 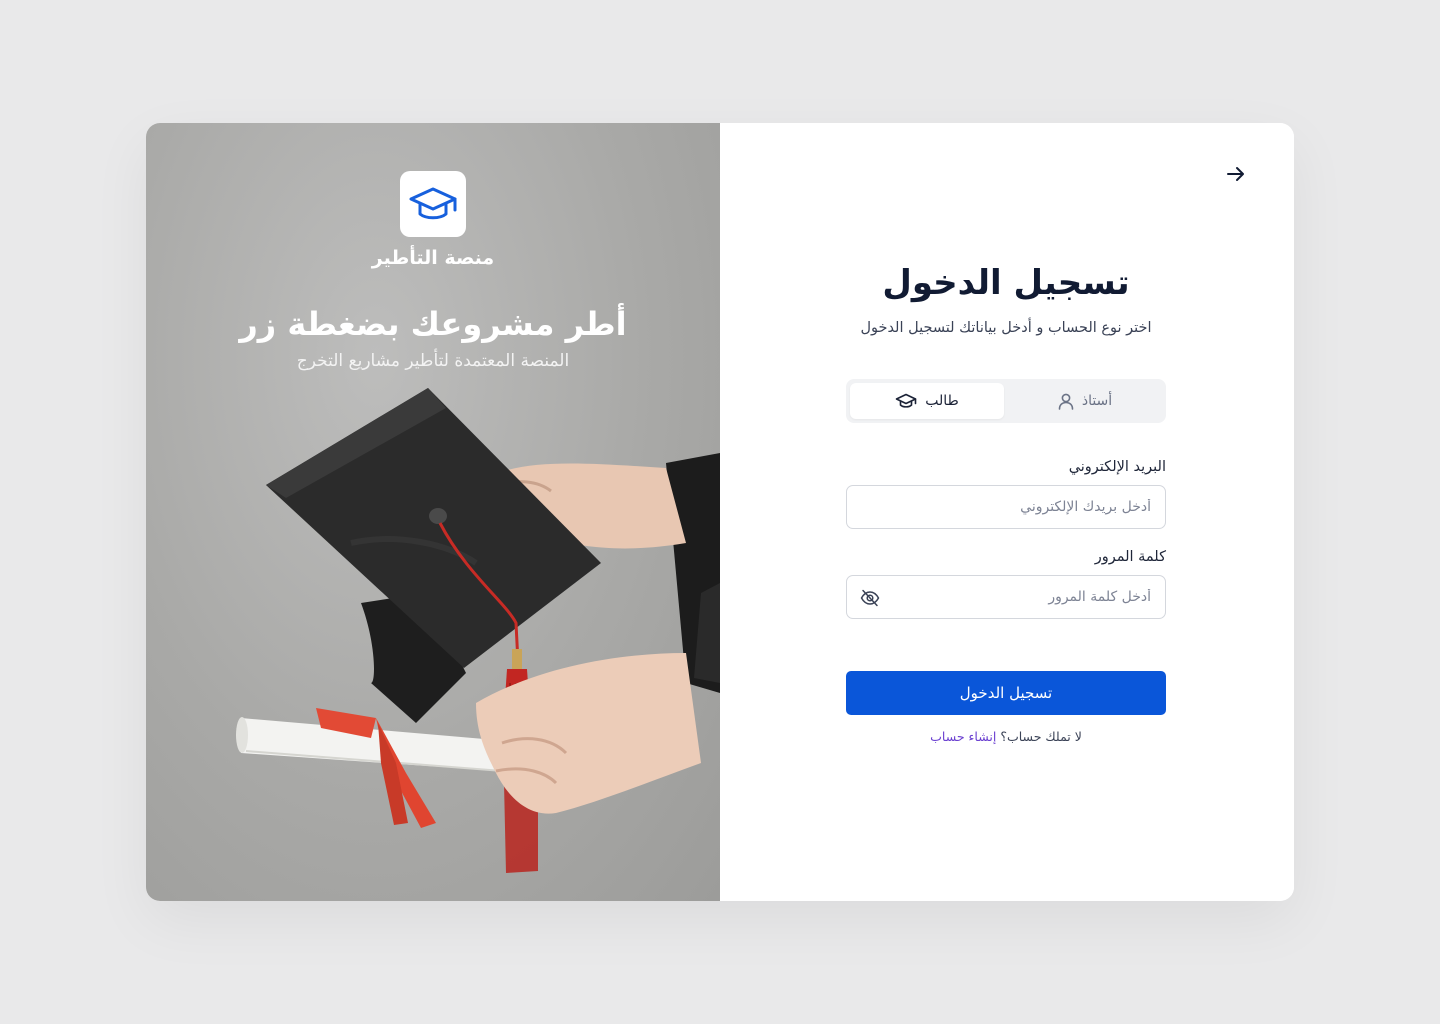 I want to click on account-type-student: طالب, so click(x=927, y=401).